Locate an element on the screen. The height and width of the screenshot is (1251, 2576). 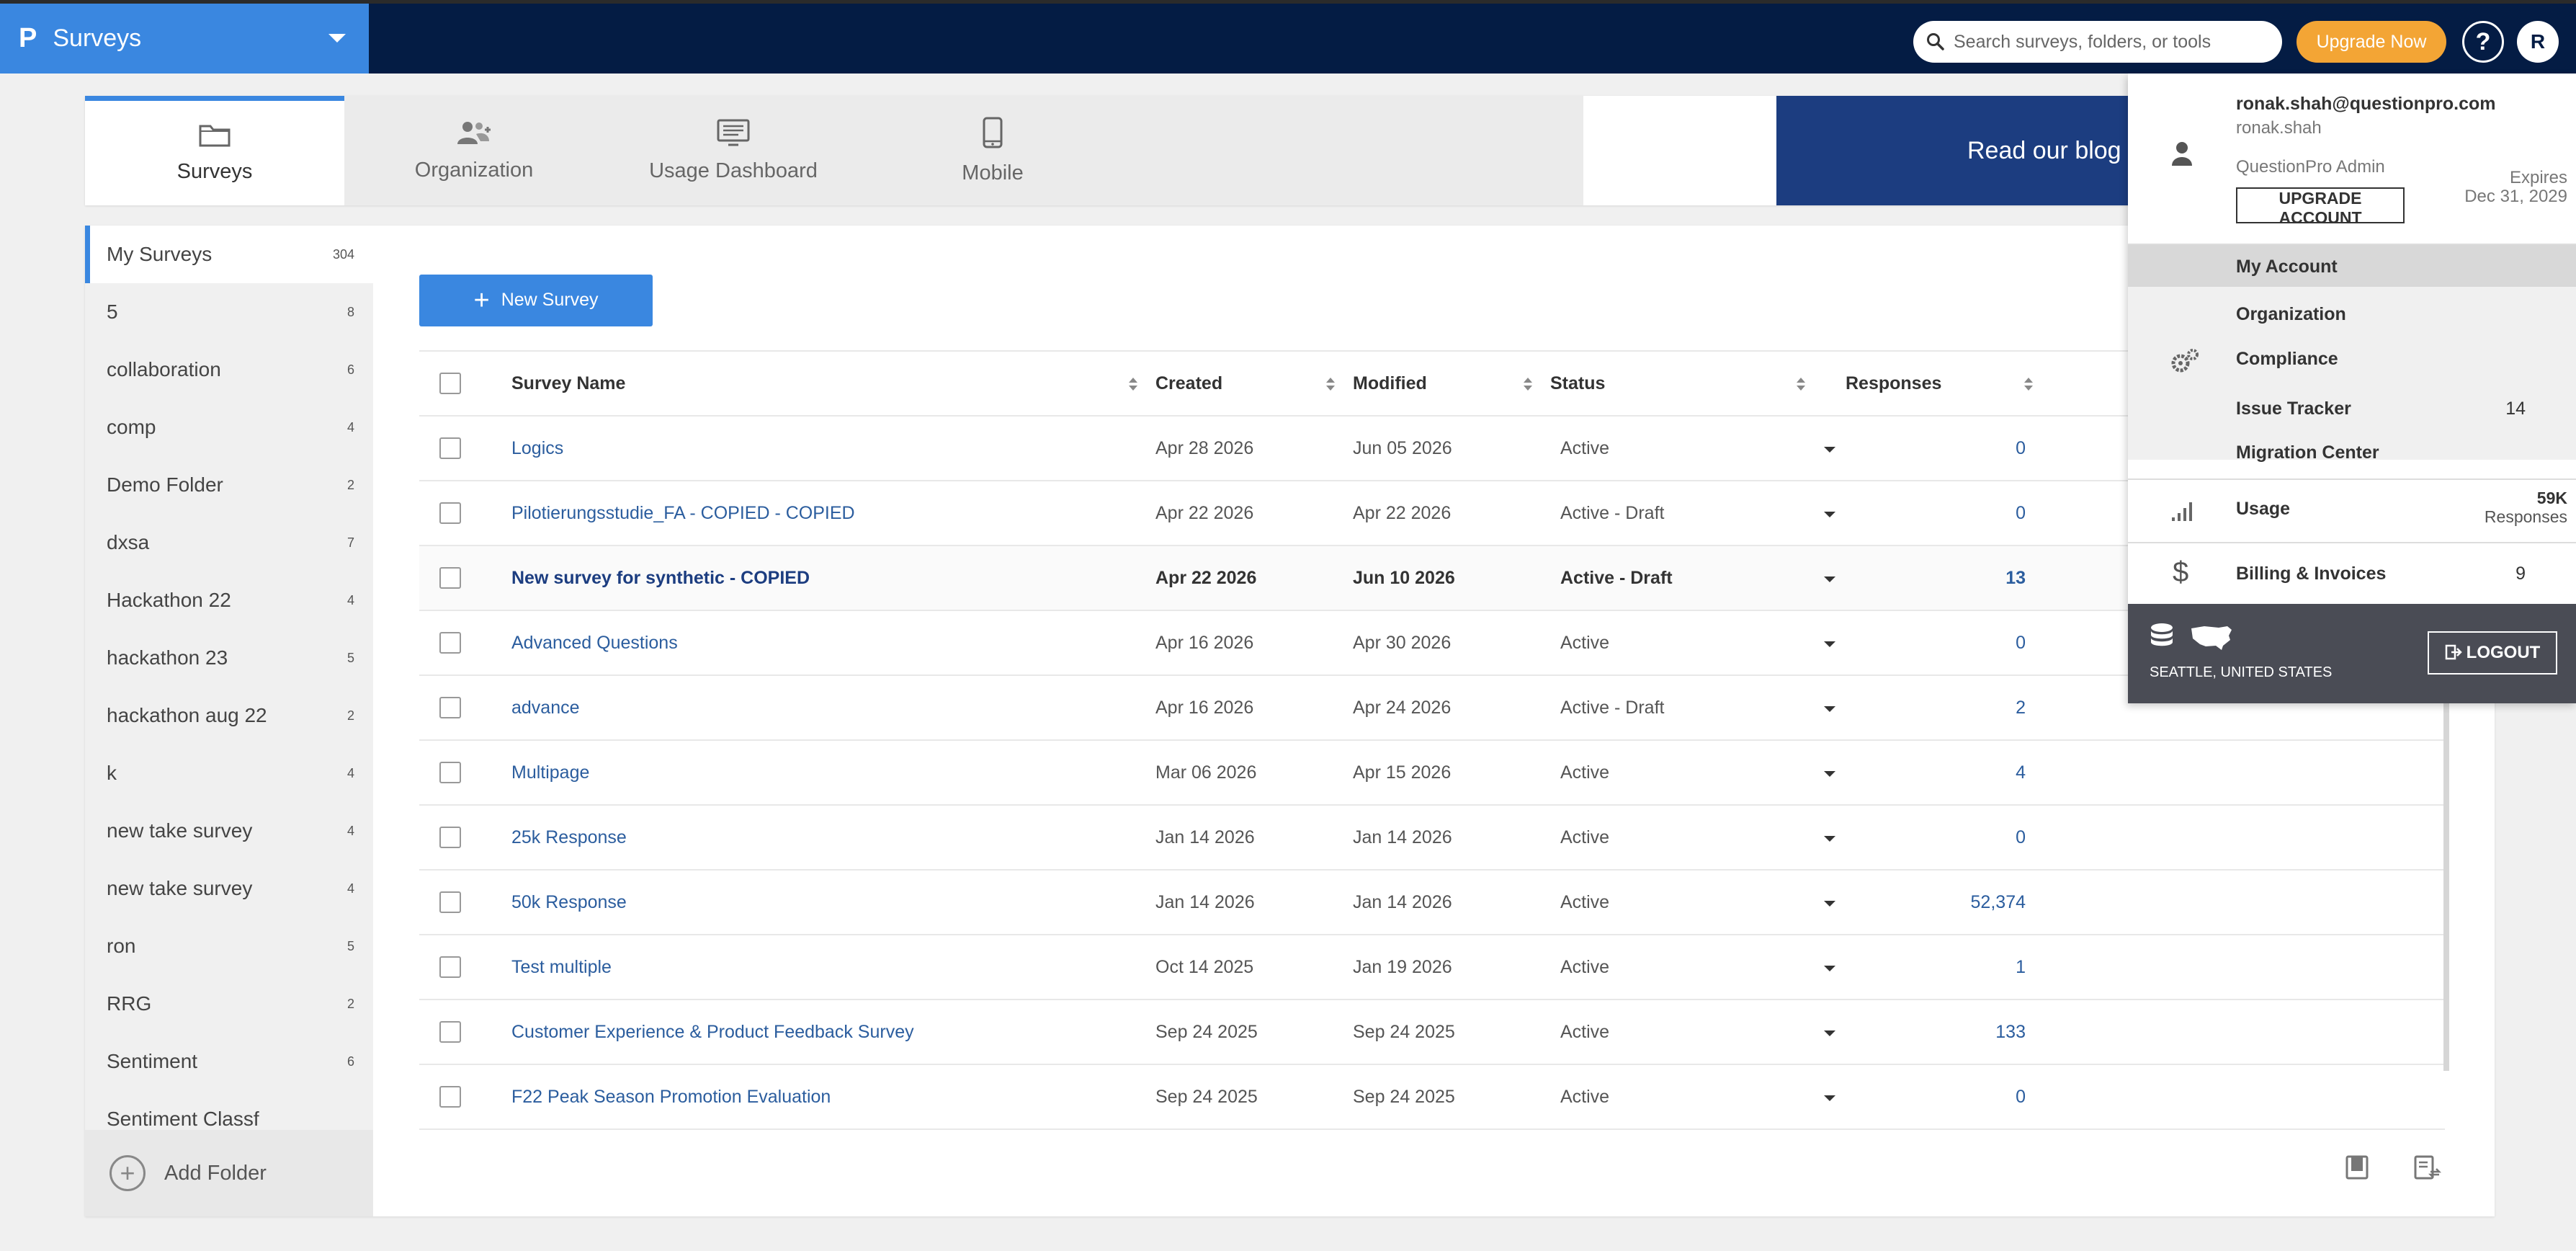
help-icon: ? is located at coordinates (2483, 42).